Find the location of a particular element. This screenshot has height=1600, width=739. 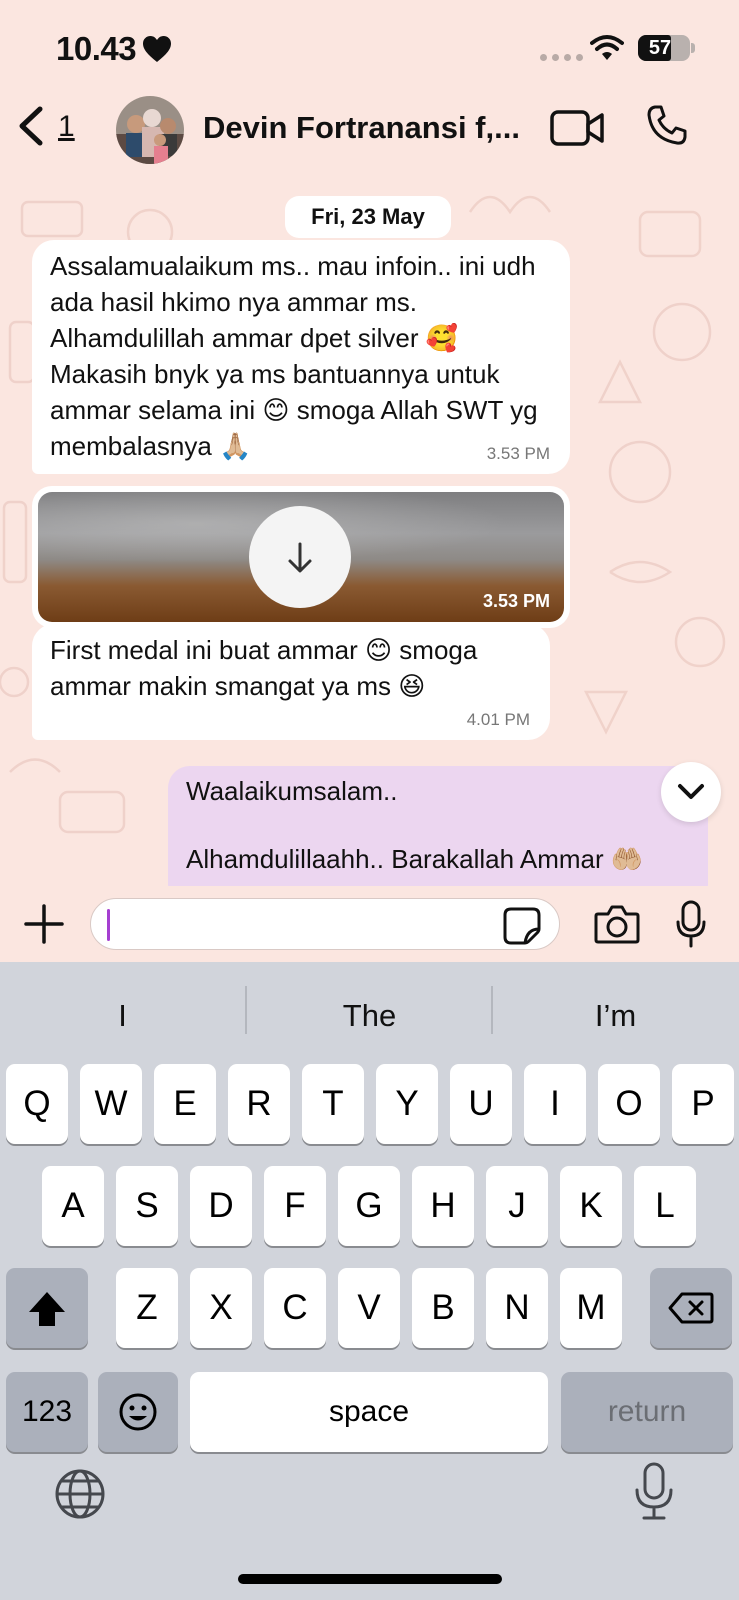

key-z: Z is located at coordinates (147, 1308).